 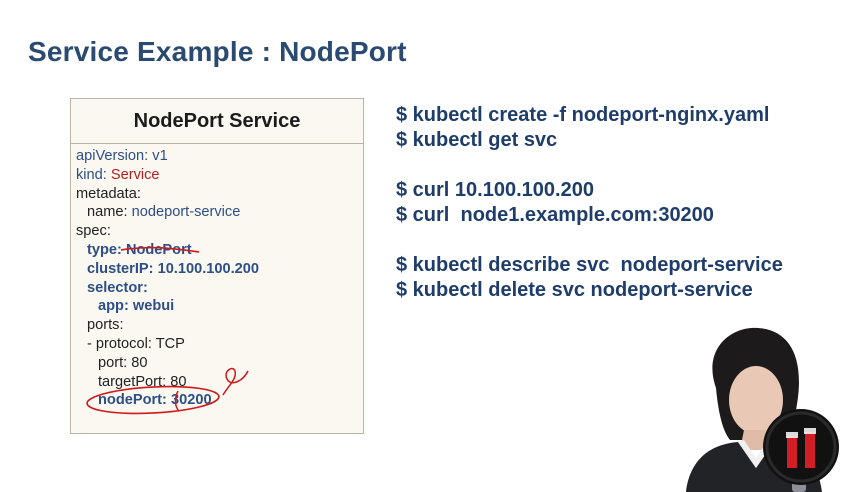 I want to click on yaml-key: name:, so click(x=107, y=212).